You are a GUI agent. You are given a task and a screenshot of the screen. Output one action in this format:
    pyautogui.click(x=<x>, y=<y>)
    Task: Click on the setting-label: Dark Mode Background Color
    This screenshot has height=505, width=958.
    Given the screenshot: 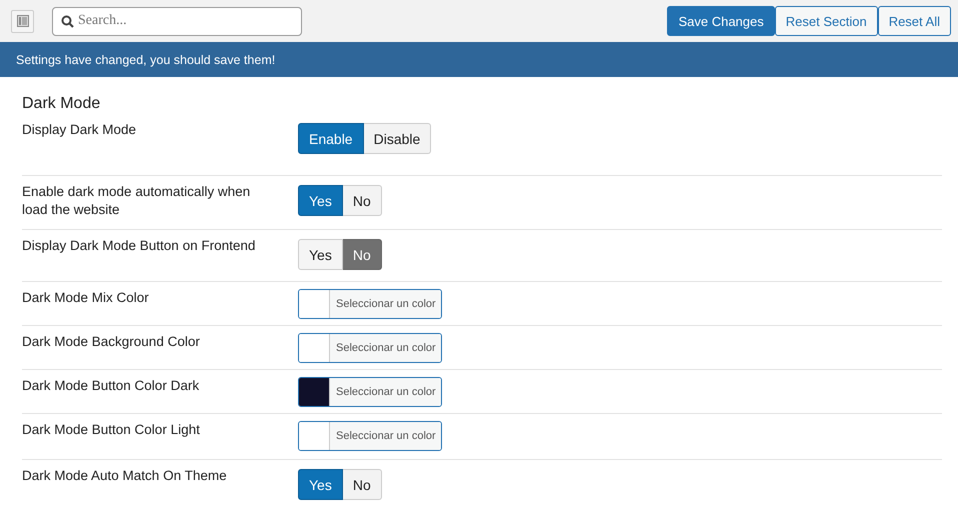 What is the action you would take?
    pyautogui.click(x=111, y=342)
    